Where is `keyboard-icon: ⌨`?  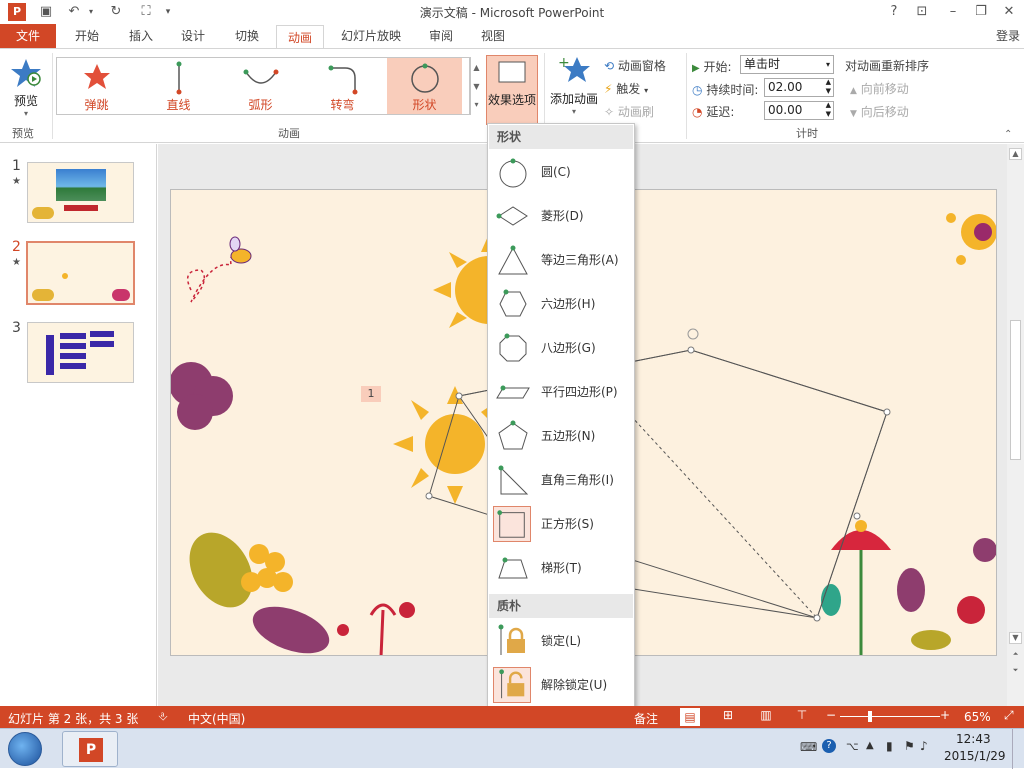
keyboard-icon: ⌨ is located at coordinates (808, 747).